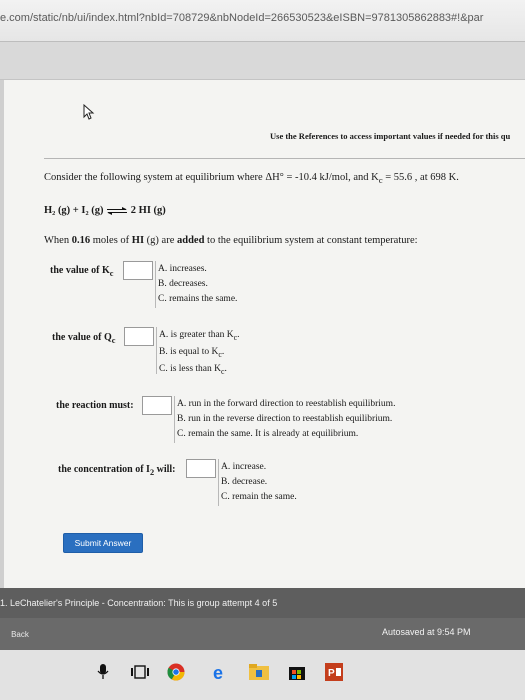 This screenshot has height=700, width=525. What do you see at coordinates (193, 369) in the screenshot?
I see `option-c: C. is less than Kc.` at bounding box center [193, 369].